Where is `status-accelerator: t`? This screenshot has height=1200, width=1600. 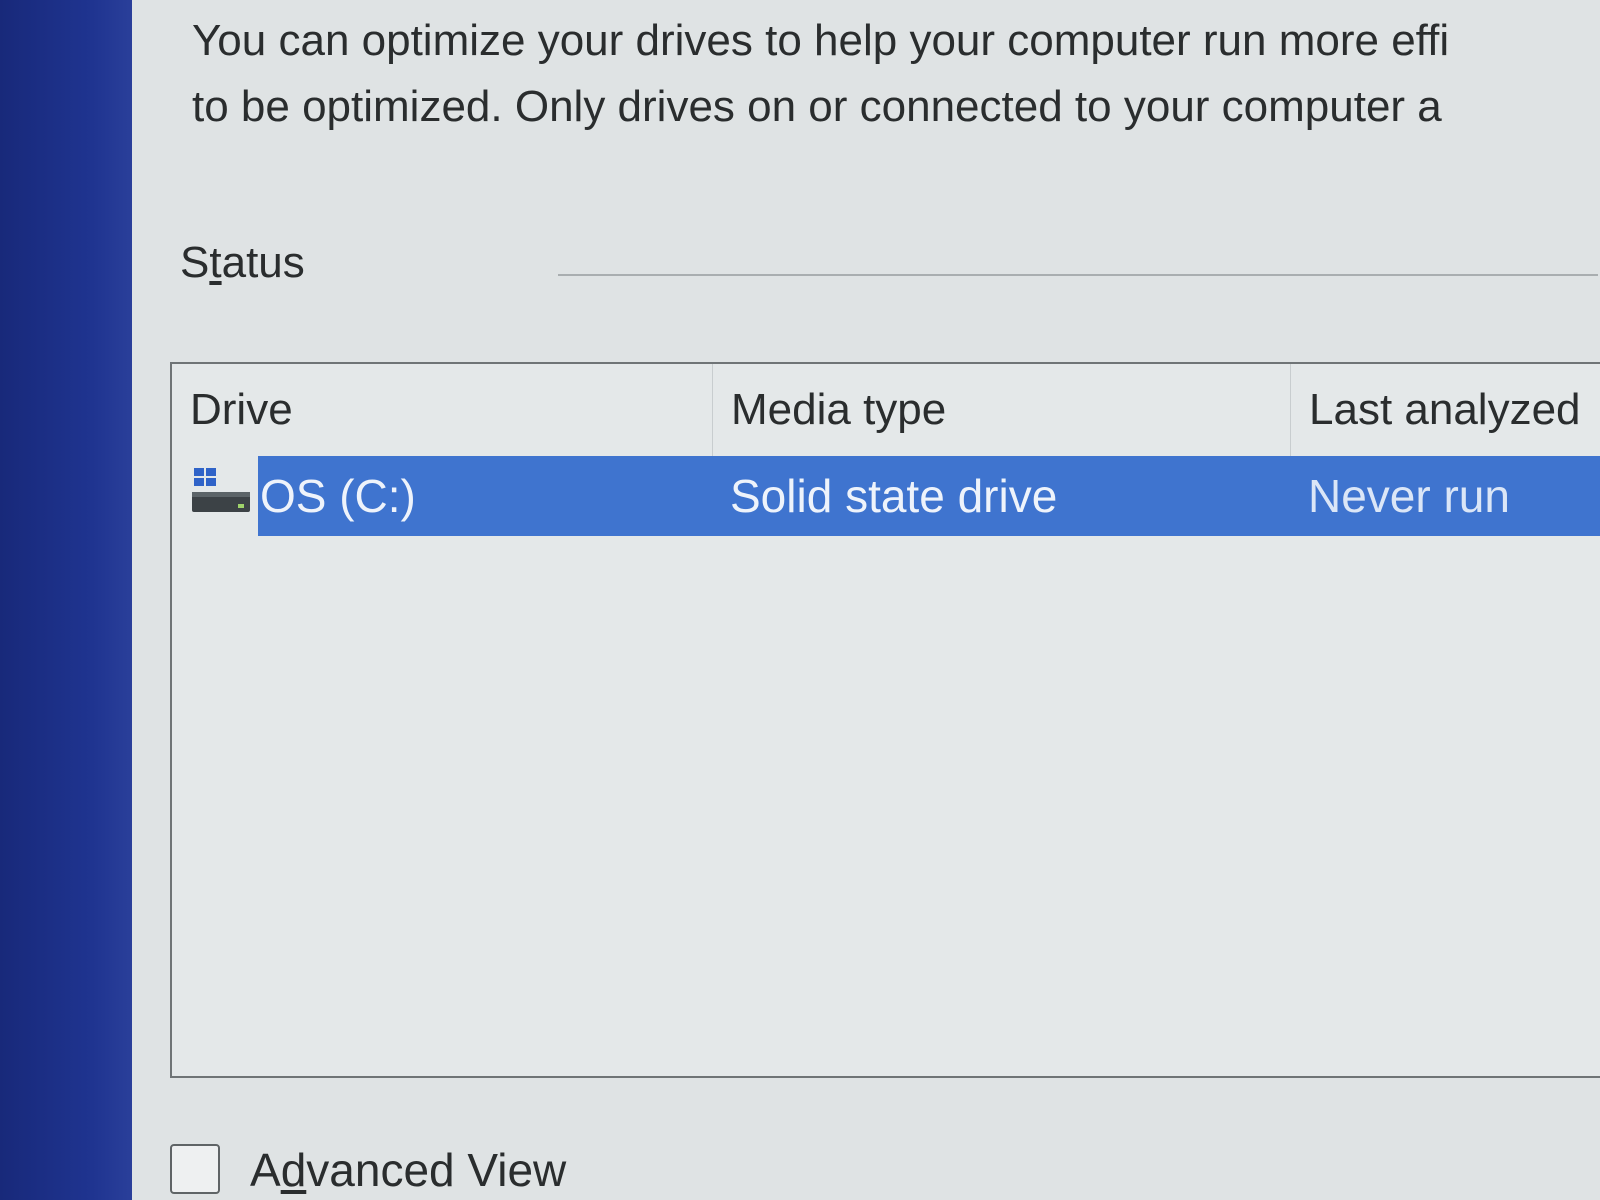 status-accelerator: t is located at coordinates (215, 262).